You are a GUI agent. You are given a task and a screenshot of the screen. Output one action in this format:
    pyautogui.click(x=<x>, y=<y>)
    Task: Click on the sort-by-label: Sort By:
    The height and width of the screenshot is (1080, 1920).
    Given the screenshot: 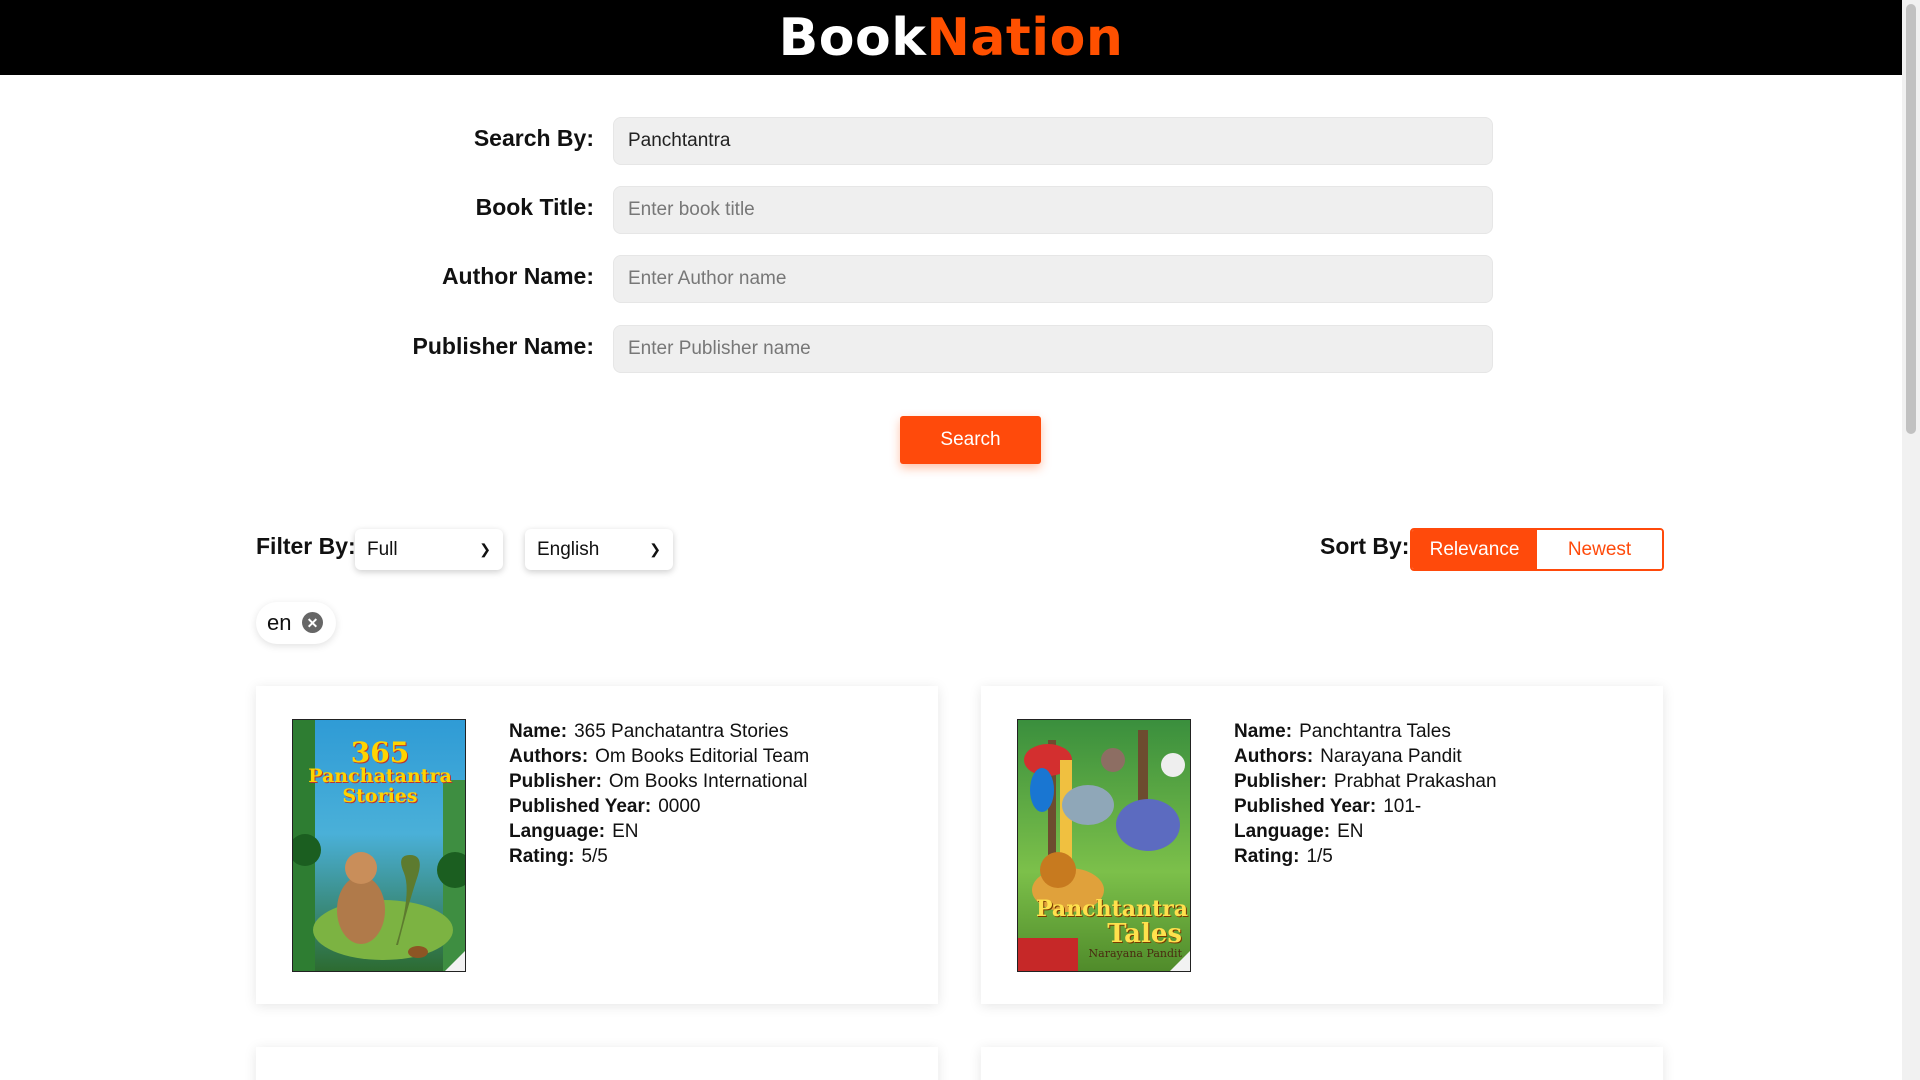 What is the action you would take?
    pyautogui.click(x=1365, y=546)
    